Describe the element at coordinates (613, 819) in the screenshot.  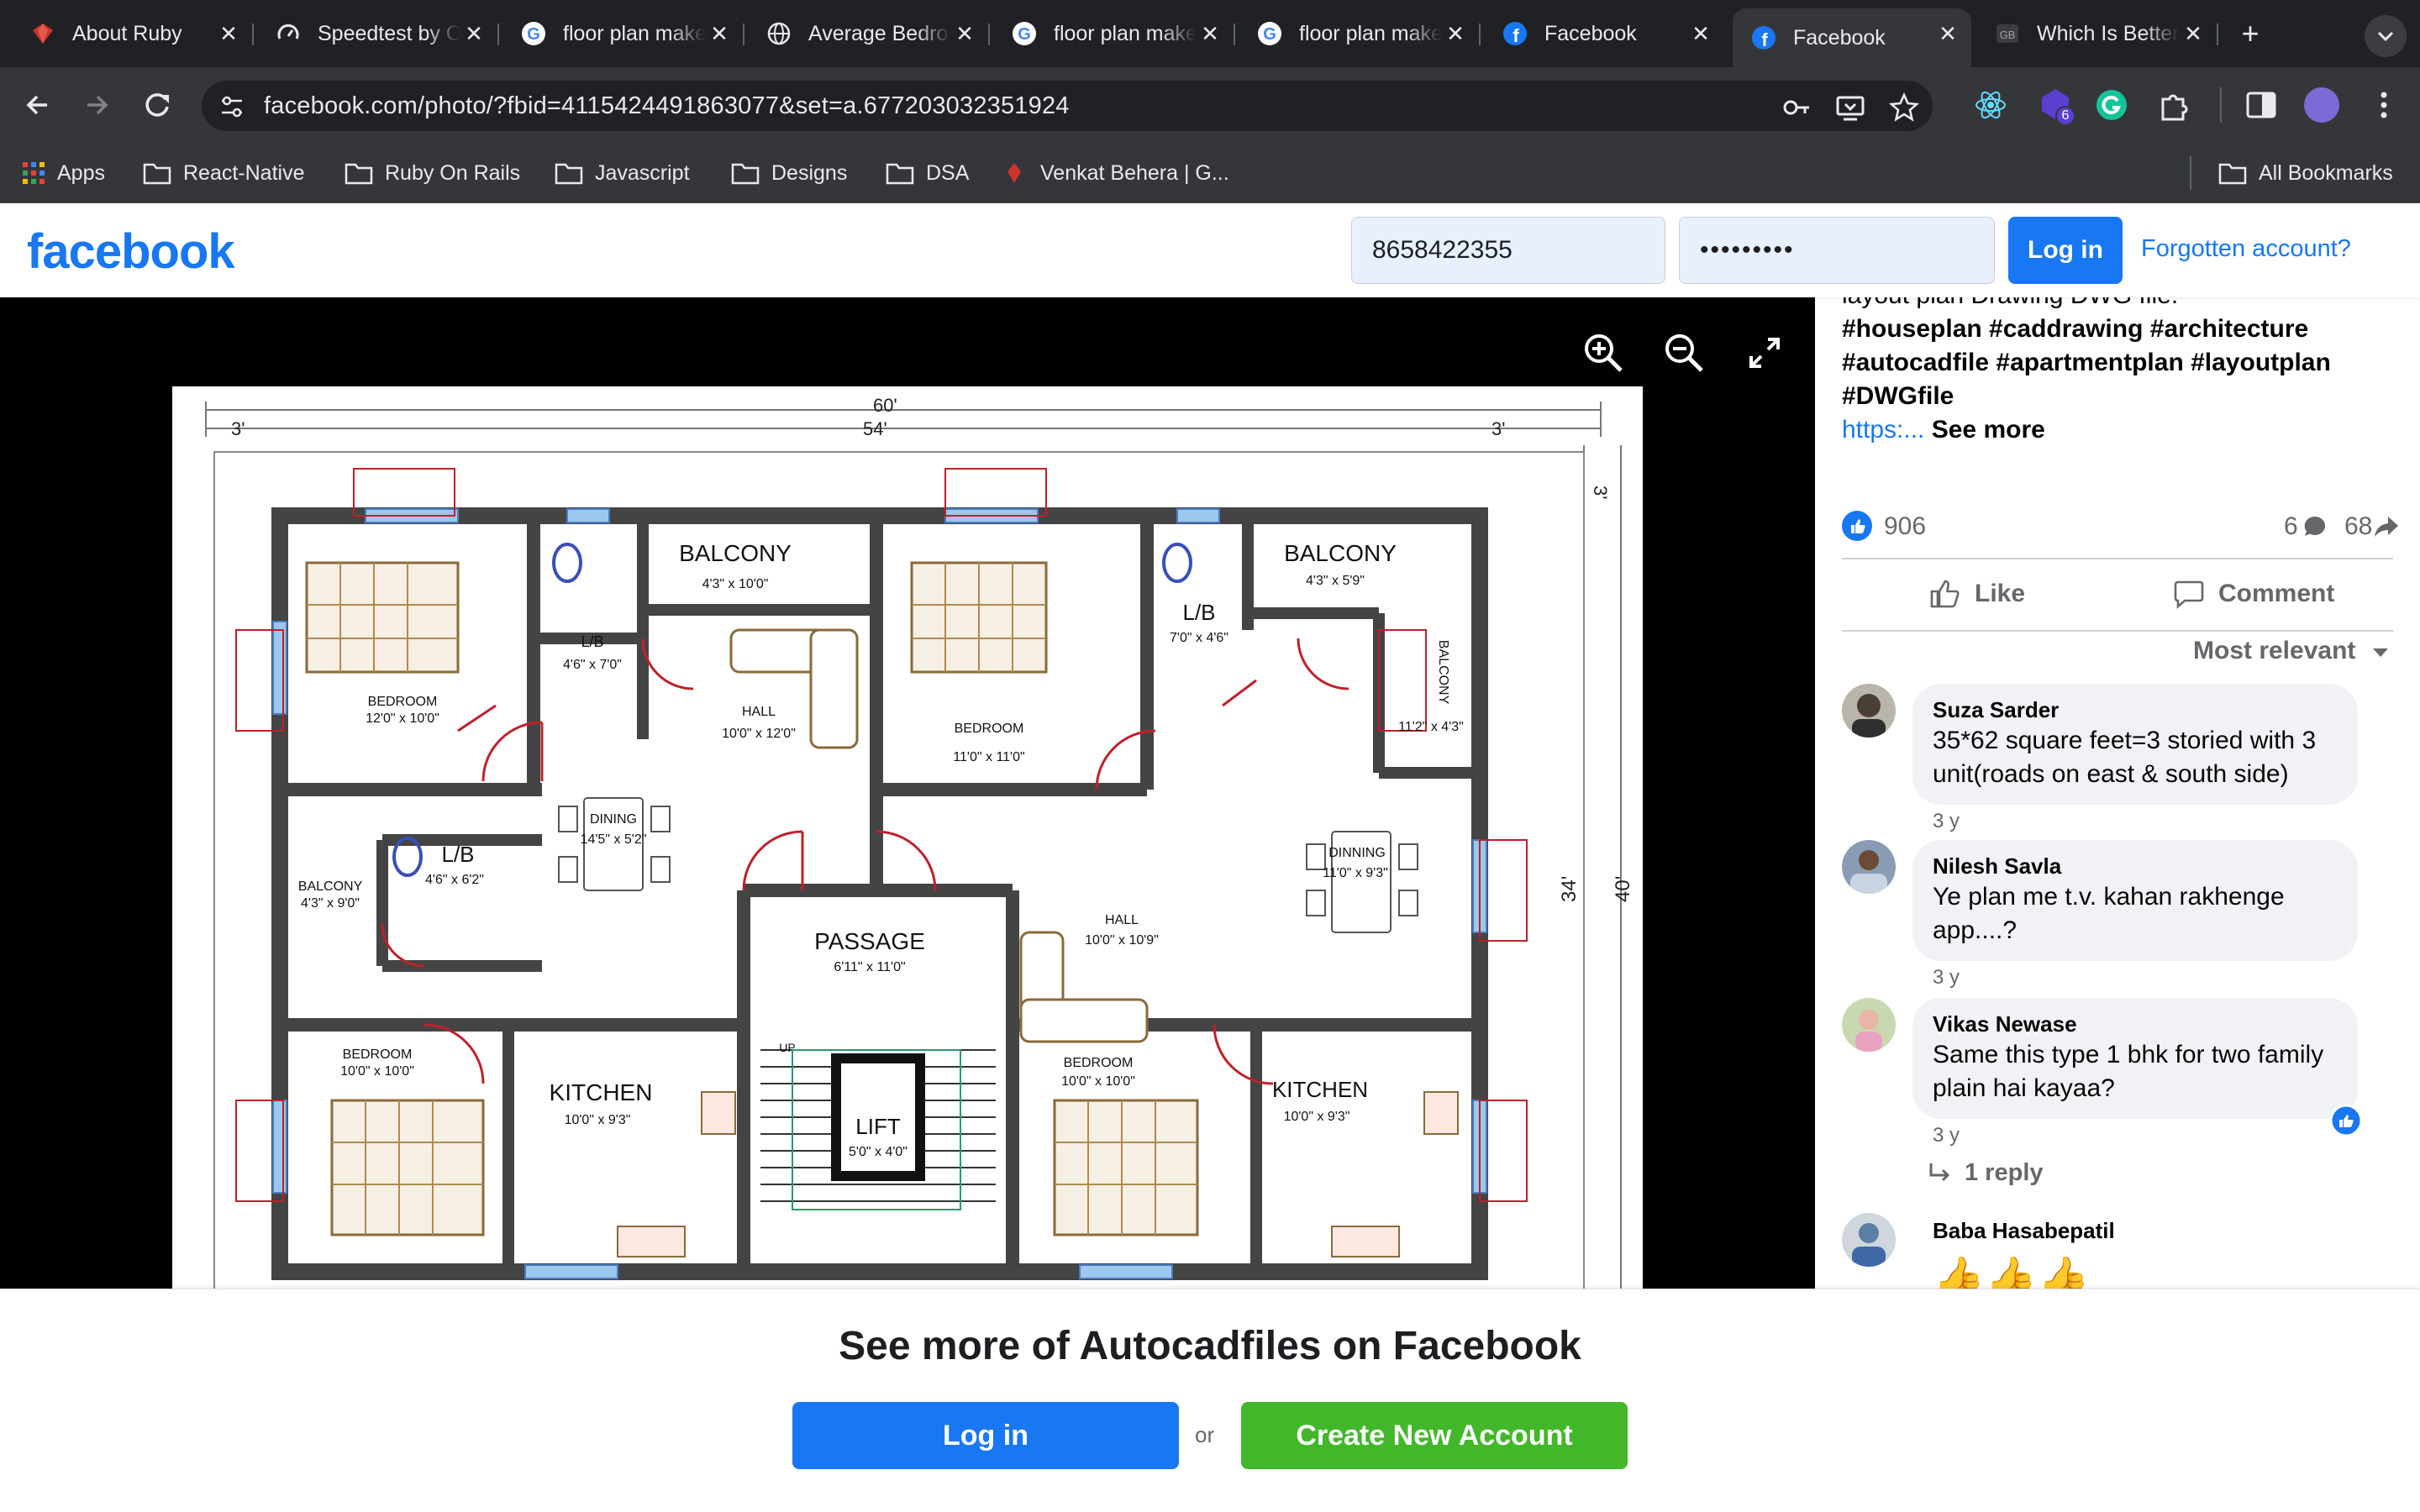
I see `svg-text: DINING` at that location.